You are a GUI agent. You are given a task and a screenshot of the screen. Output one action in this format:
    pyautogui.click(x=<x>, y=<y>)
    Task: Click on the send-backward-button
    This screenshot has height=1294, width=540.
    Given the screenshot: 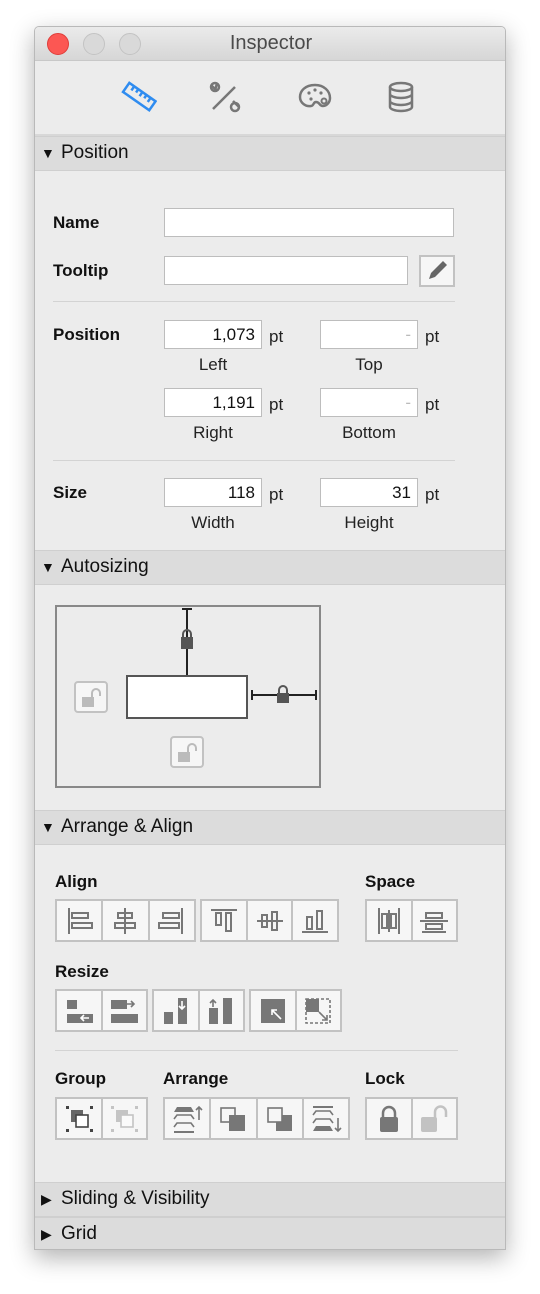 What is the action you would take?
    pyautogui.click(x=281, y=1118)
    